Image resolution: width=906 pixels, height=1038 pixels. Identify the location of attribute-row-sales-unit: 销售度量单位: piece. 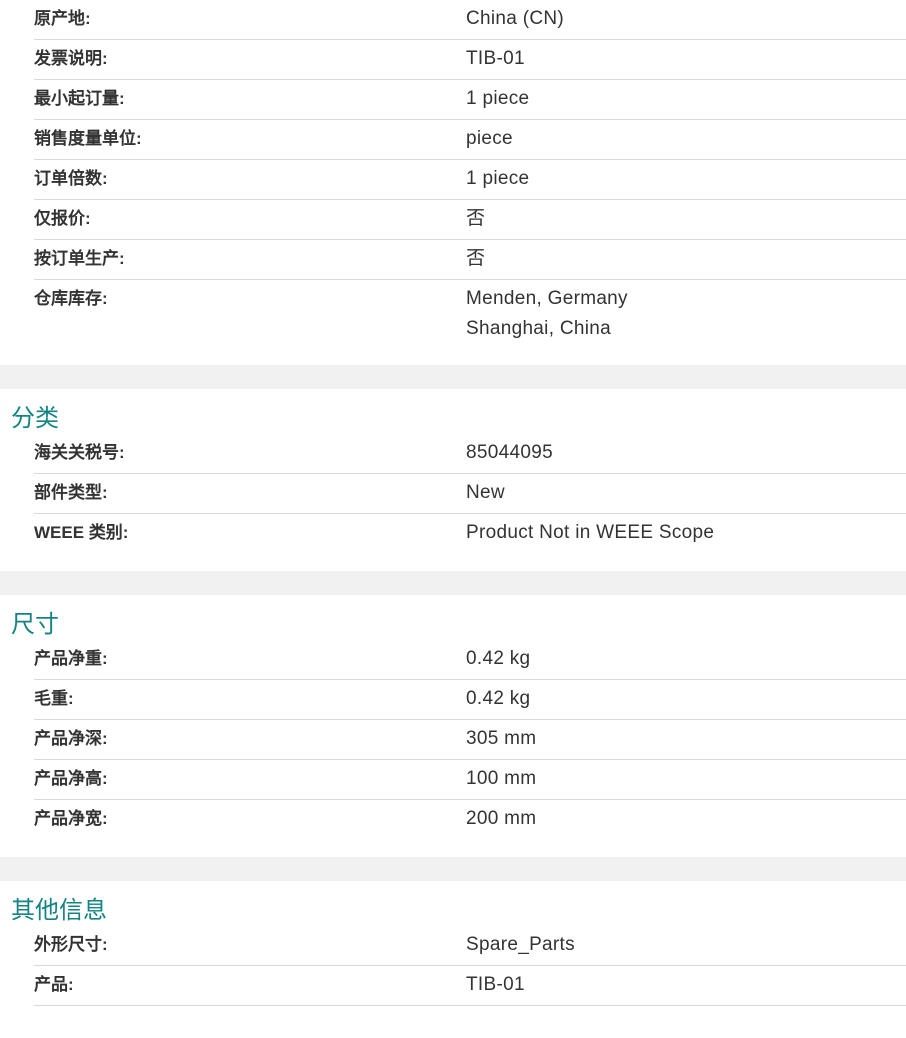
(470, 140).